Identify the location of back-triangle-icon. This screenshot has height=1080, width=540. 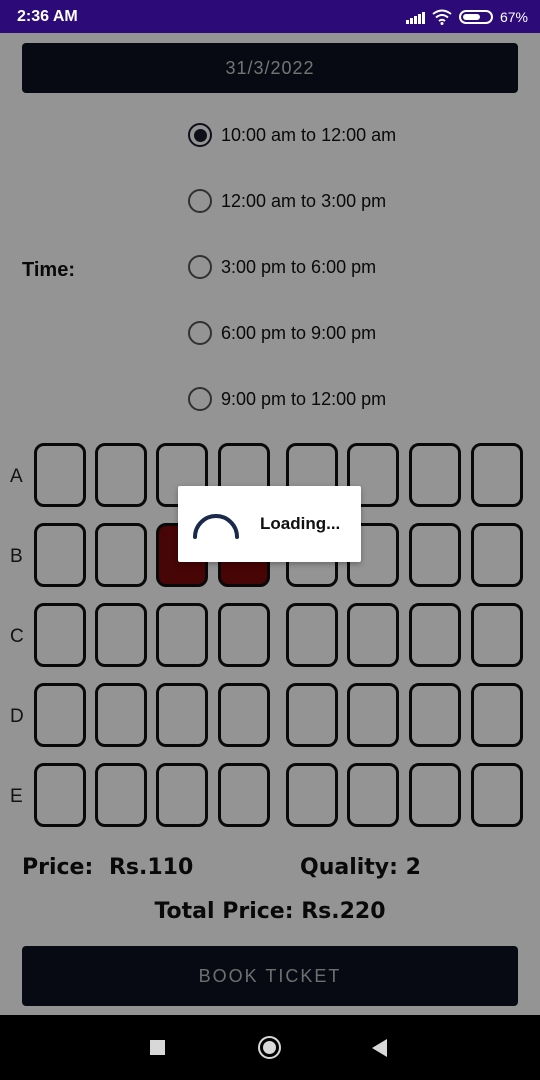
(379, 1048).